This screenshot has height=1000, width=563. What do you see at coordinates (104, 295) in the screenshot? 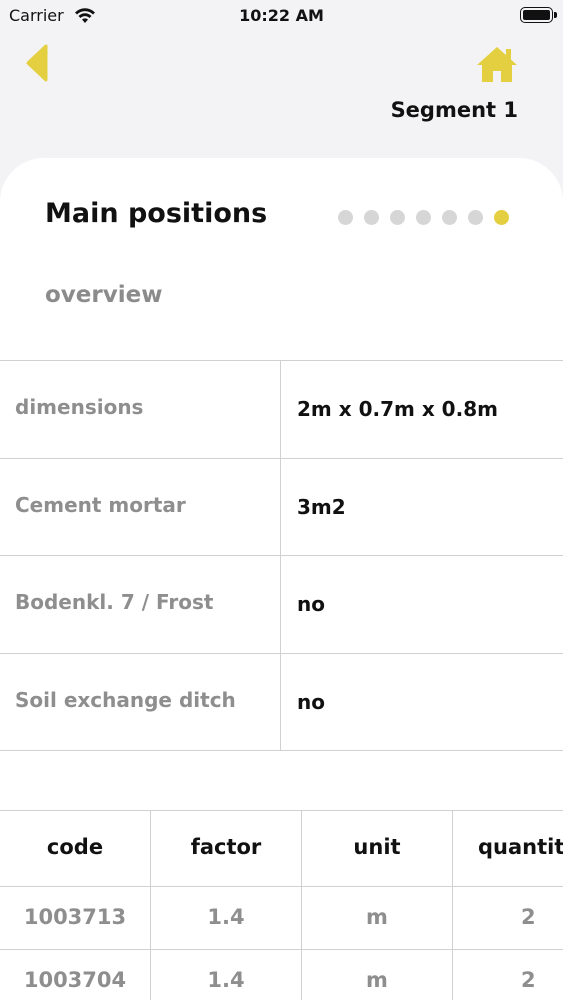
I see `section-subtitle: overview` at bounding box center [104, 295].